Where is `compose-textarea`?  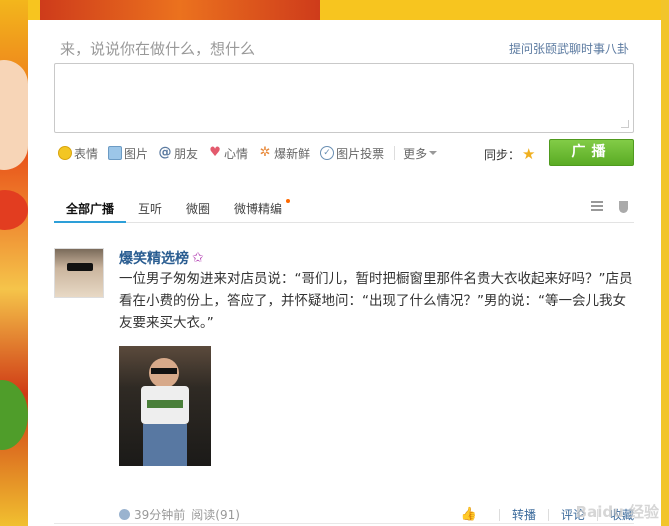
compose-textarea is located at coordinates (344, 98).